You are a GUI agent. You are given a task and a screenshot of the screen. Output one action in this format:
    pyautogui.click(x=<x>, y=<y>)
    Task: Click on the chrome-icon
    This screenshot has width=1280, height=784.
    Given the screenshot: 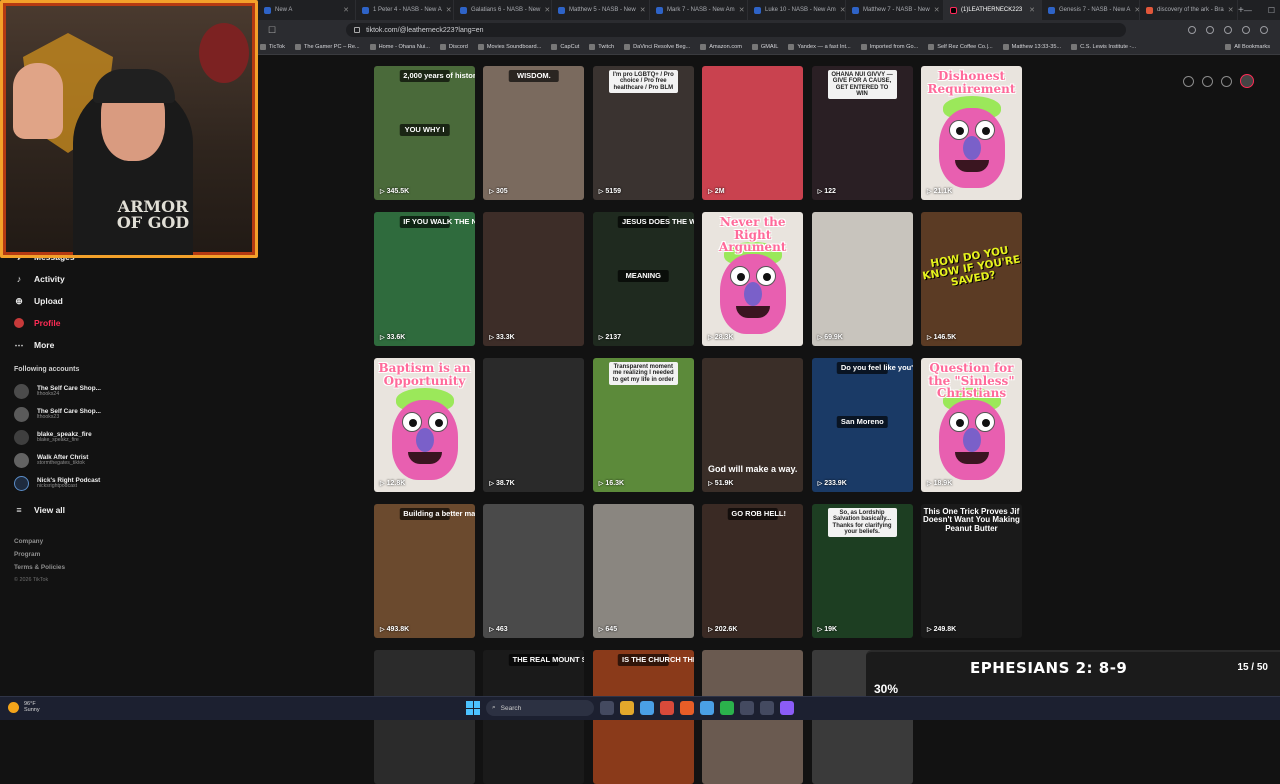 What is the action you would take?
    pyautogui.click(x=647, y=708)
    